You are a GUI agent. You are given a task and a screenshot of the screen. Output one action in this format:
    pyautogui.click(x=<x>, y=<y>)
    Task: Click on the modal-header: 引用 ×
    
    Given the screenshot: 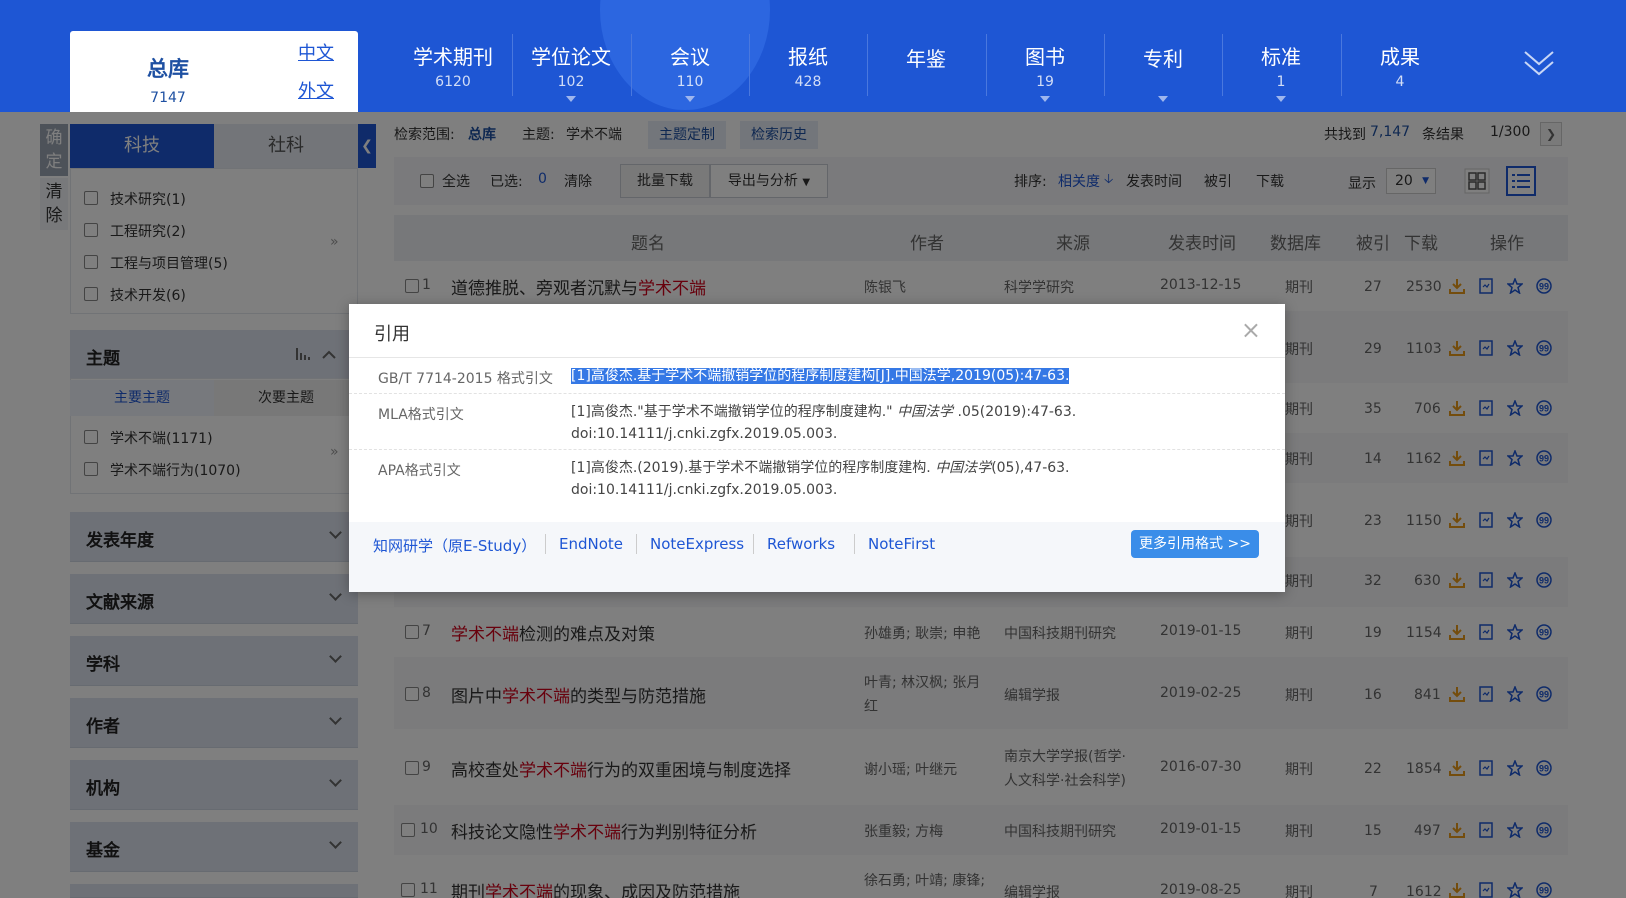 What is the action you would take?
    pyautogui.click(x=817, y=331)
    